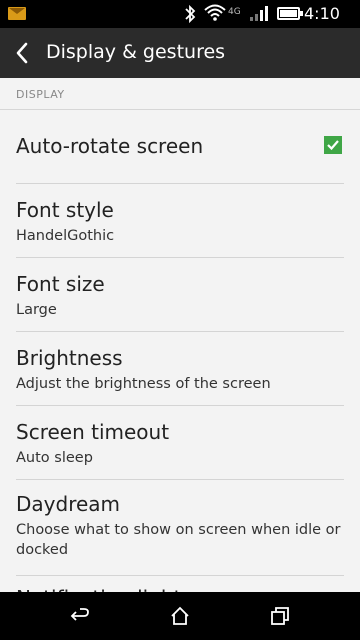 This screenshot has width=360, height=640. Describe the element at coordinates (65, 210) in the screenshot. I see `setting-title: Font style` at that location.